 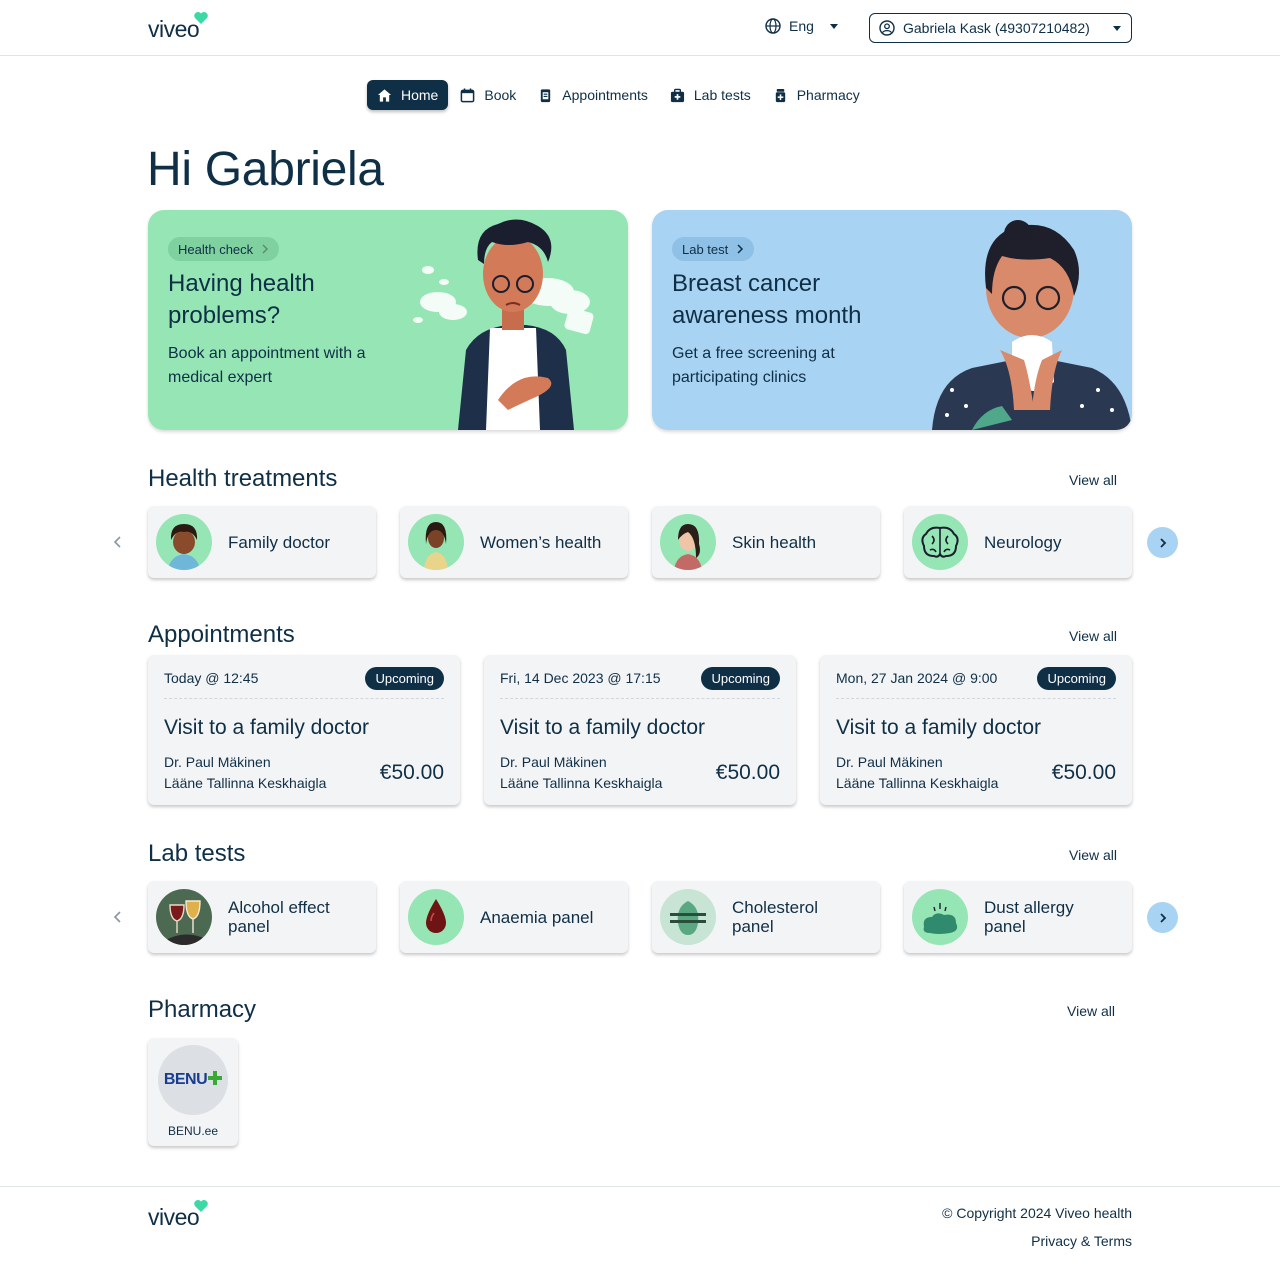 I want to click on user-circle-icon, so click(x=887, y=28).